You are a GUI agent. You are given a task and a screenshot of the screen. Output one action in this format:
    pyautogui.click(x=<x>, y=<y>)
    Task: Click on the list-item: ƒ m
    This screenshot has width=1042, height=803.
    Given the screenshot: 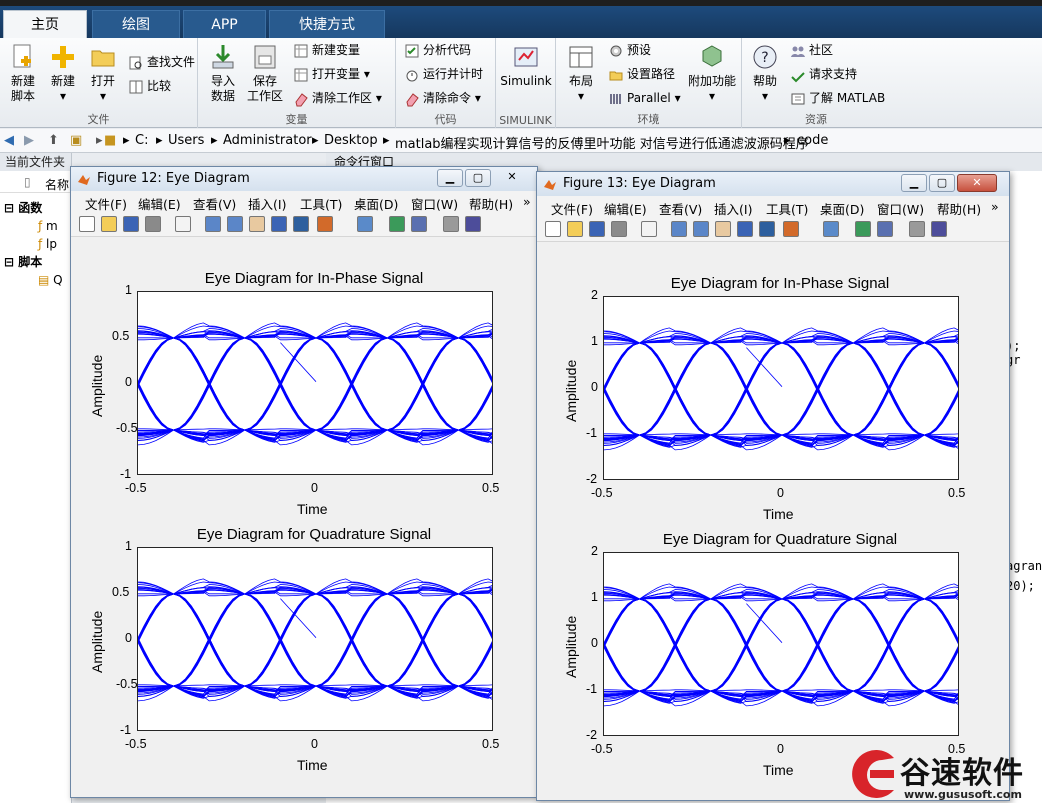 What is the action you would take?
    pyautogui.click(x=48, y=226)
    